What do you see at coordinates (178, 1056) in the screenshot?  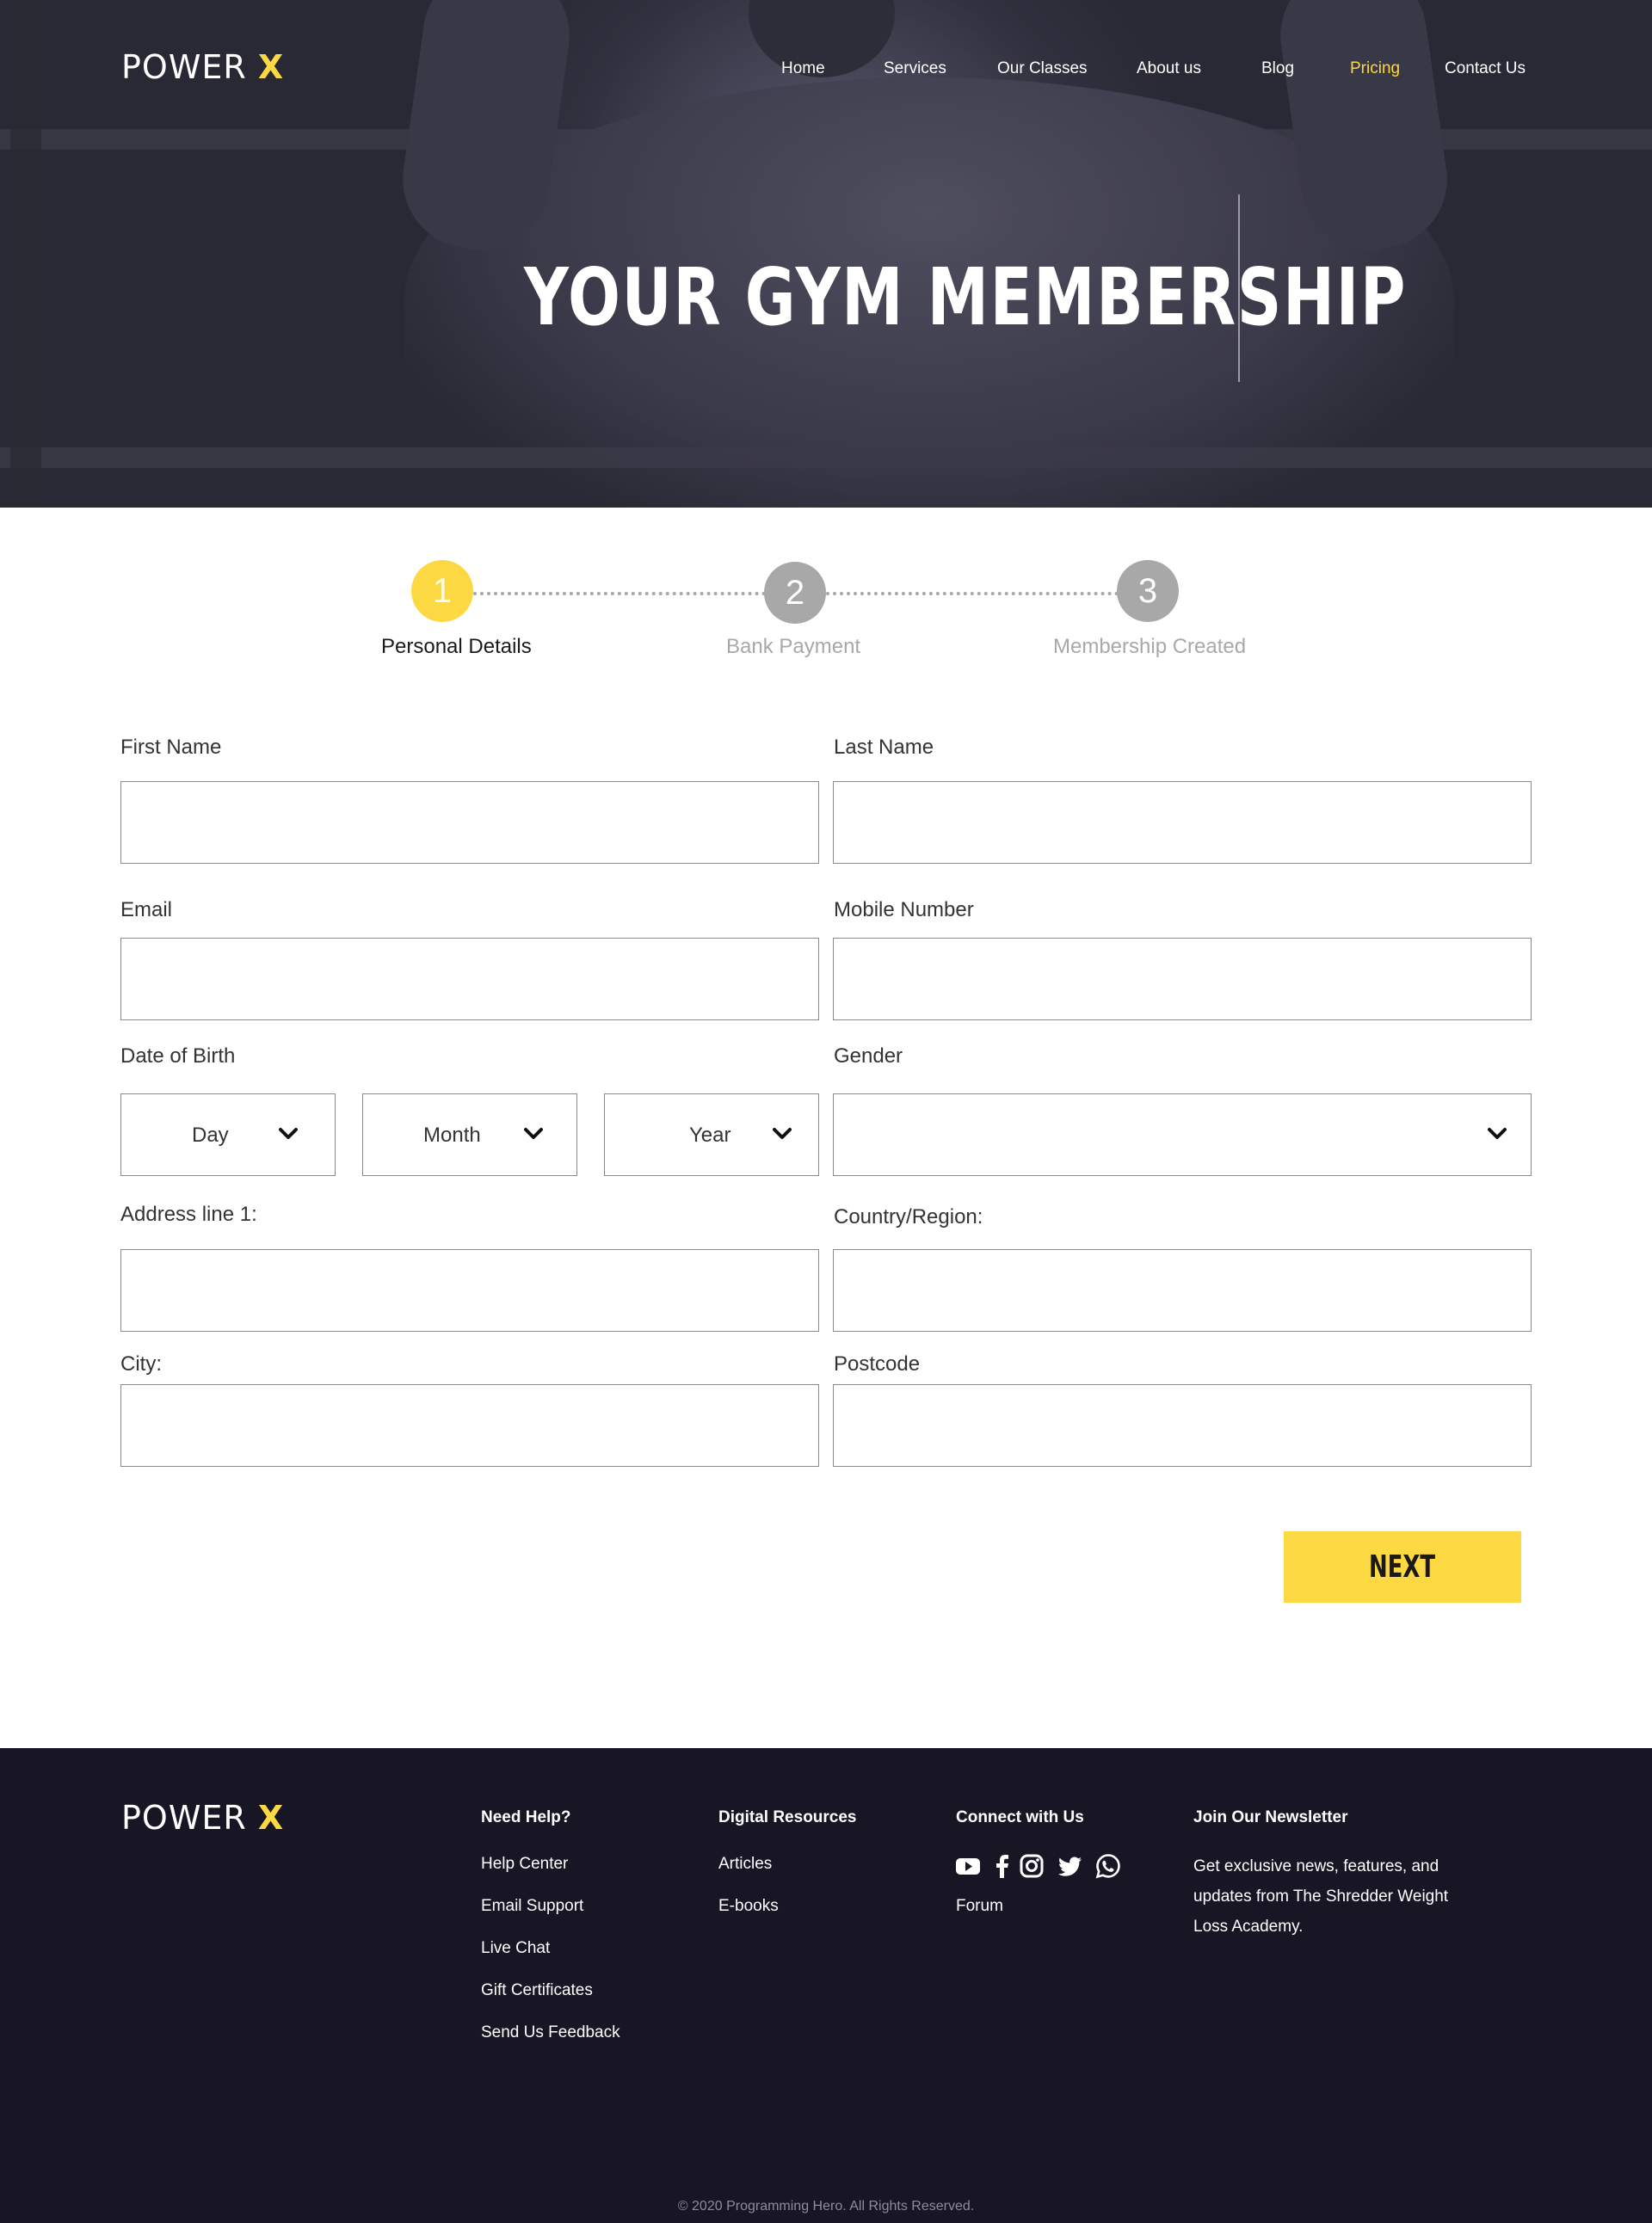 I see `date-of-birth-label: Date of Birth` at bounding box center [178, 1056].